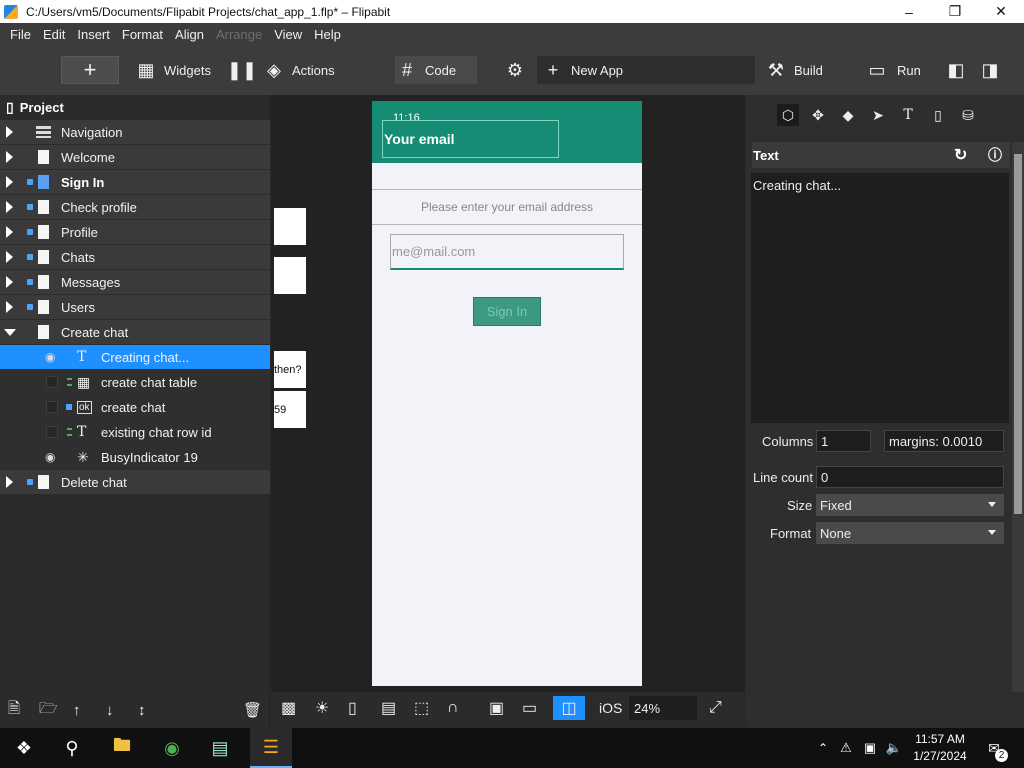  I want to click on cursor-icon: ➤, so click(878, 115).